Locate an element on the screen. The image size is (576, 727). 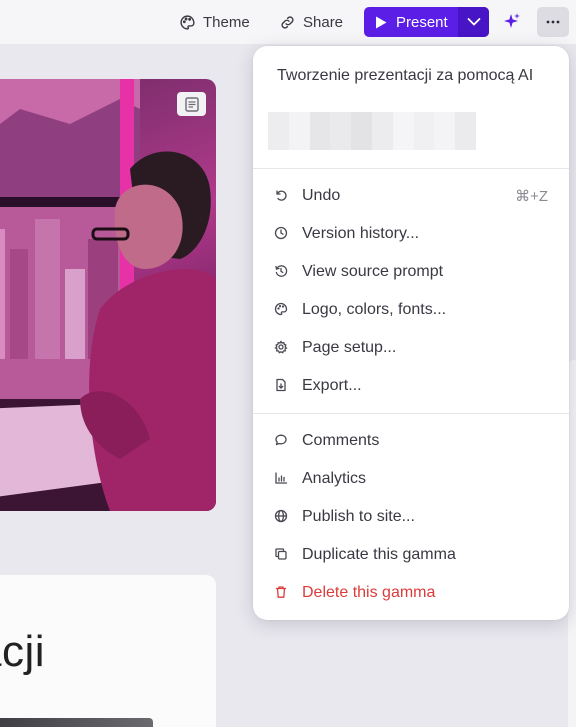
menu-item-analytics: Analytics is located at coordinates (411, 479).